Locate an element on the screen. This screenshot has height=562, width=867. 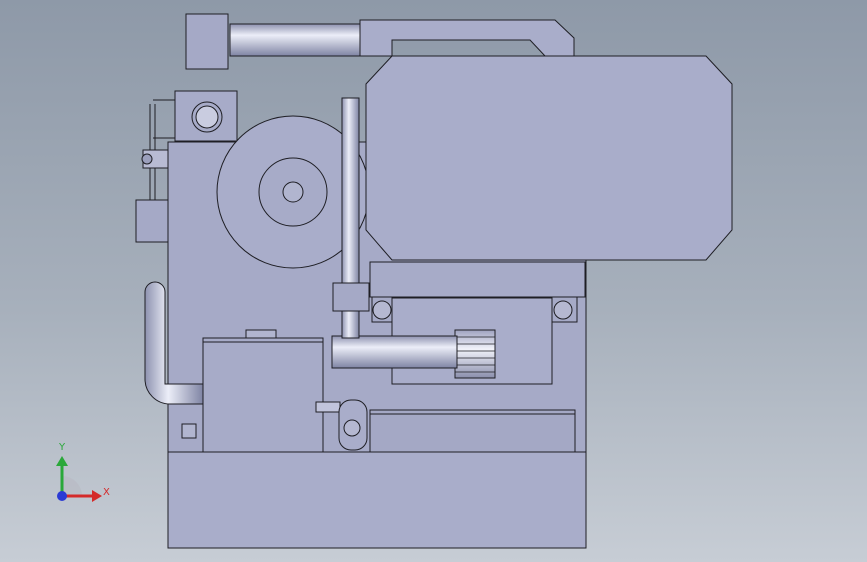
top-bracket is located at coordinates (467, 38).